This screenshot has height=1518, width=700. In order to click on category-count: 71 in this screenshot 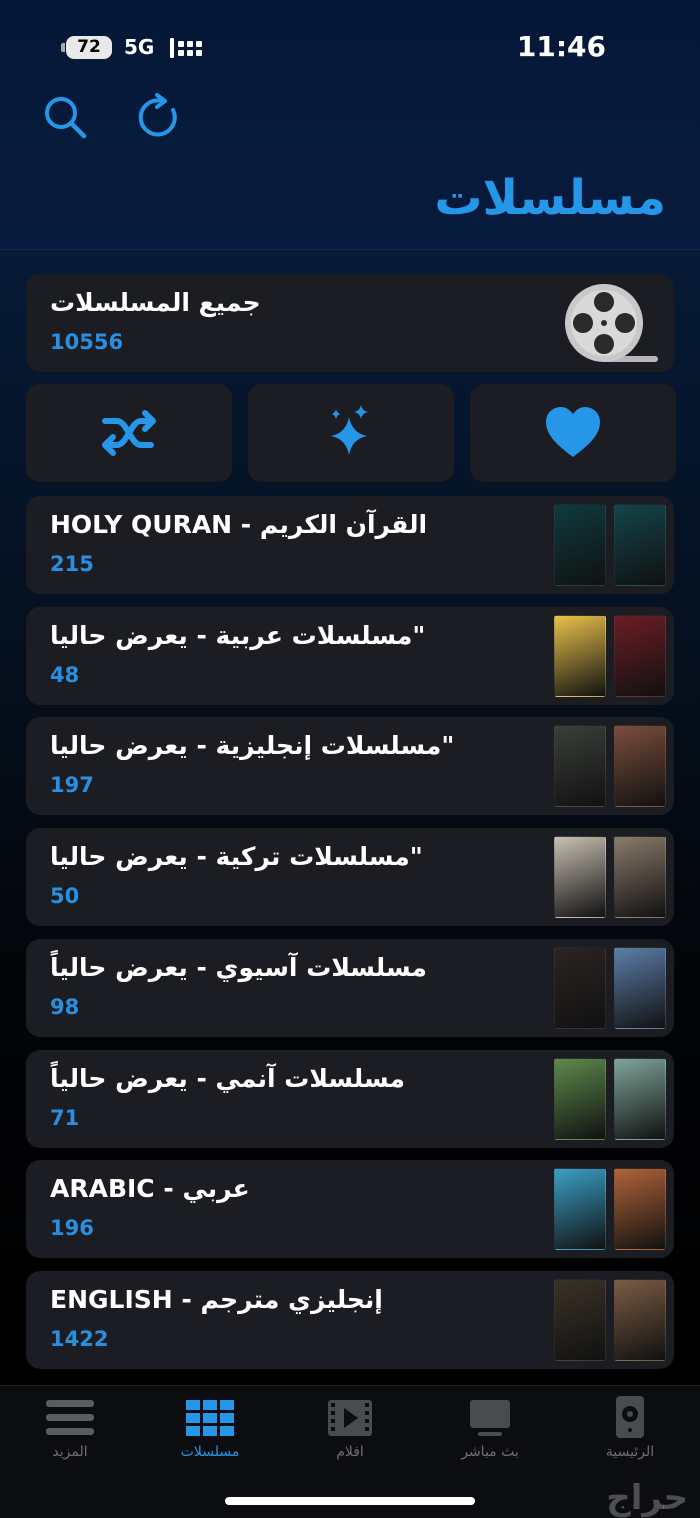, I will do `click(65, 1117)`.